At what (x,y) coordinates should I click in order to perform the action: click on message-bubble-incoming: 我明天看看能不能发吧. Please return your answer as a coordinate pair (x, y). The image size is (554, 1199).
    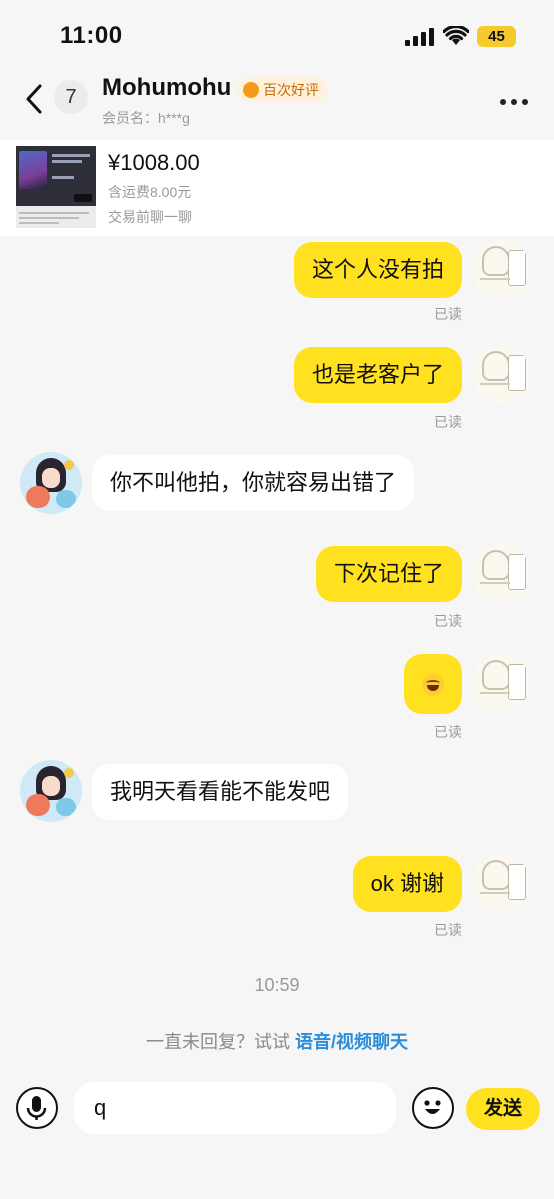
    Looking at the image, I should click on (220, 792).